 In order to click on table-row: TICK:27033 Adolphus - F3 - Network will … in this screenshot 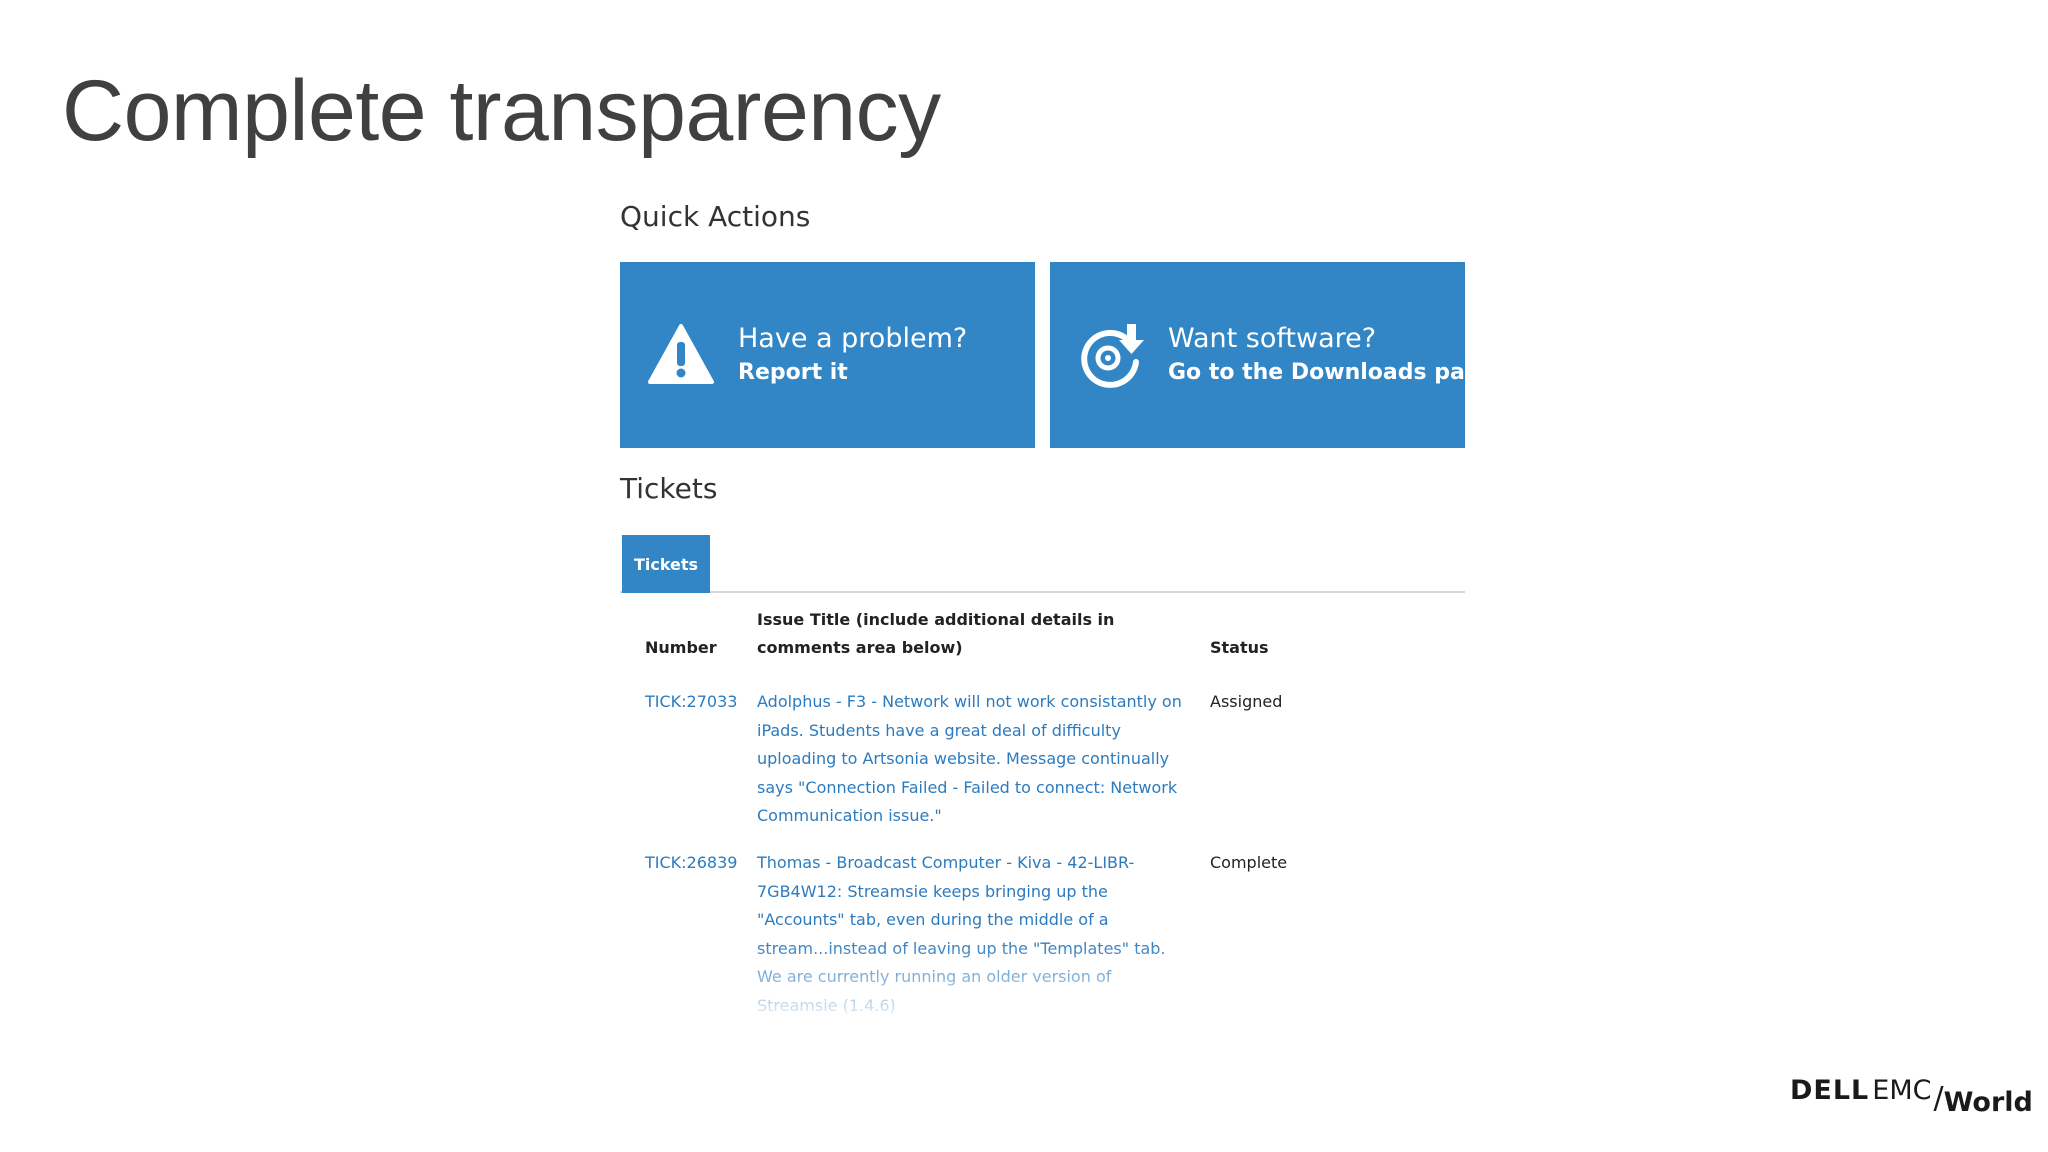, I will do `click(1042, 758)`.